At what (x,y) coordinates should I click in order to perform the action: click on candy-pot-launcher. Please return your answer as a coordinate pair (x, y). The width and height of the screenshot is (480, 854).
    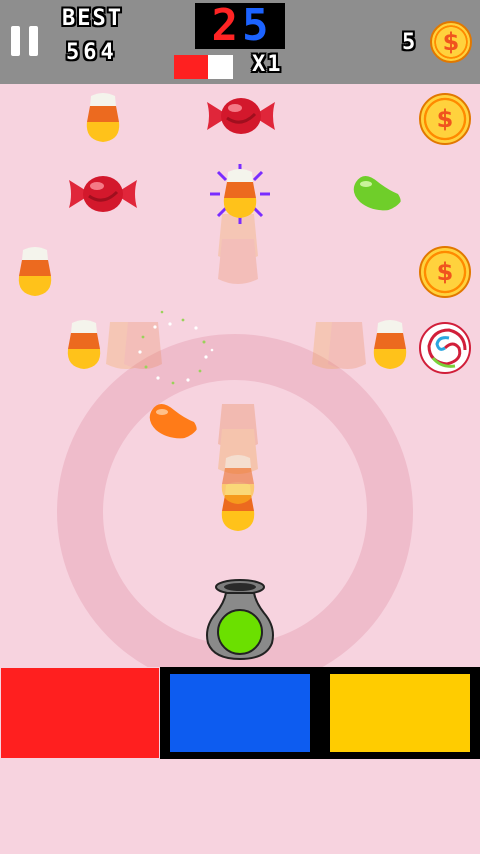
    Looking at the image, I should click on (240, 620).